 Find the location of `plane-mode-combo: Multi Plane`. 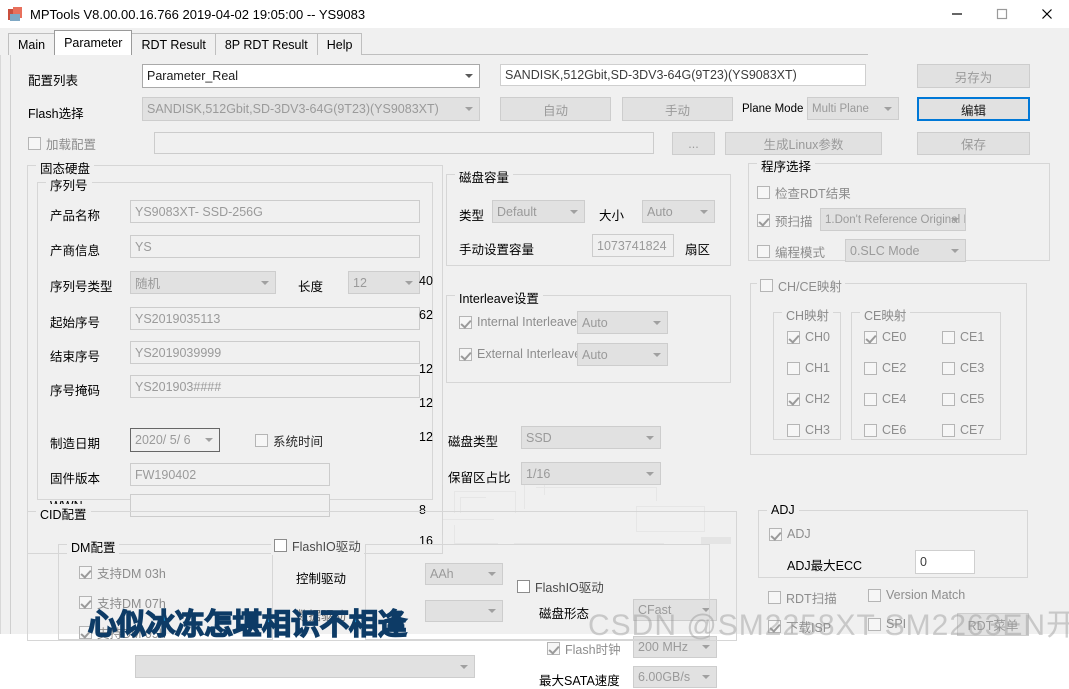

plane-mode-combo: Multi Plane is located at coordinates (853, 108).